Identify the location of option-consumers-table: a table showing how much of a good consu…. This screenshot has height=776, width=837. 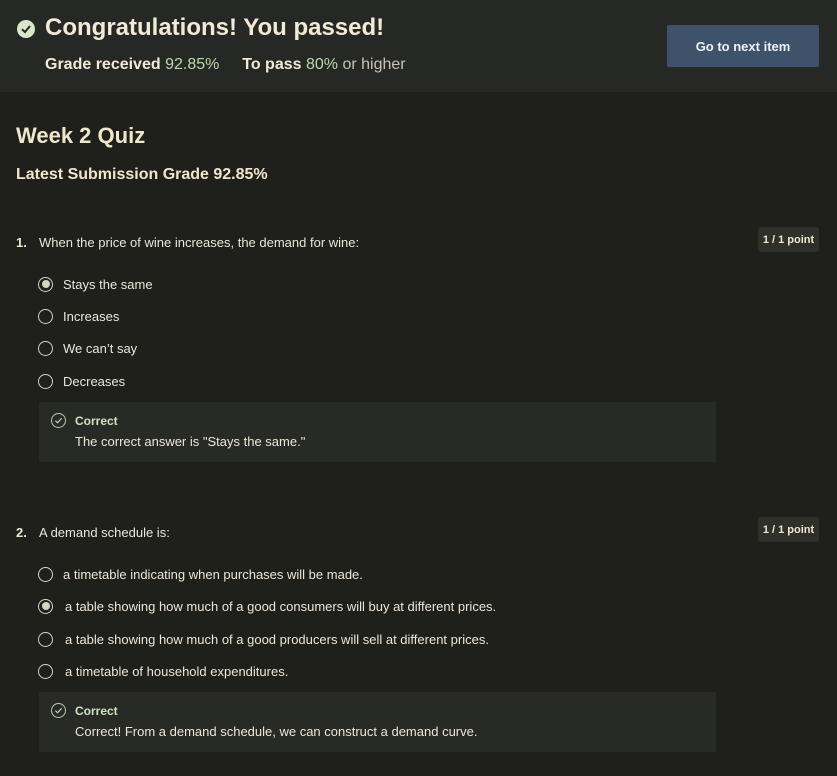
(267, 606).